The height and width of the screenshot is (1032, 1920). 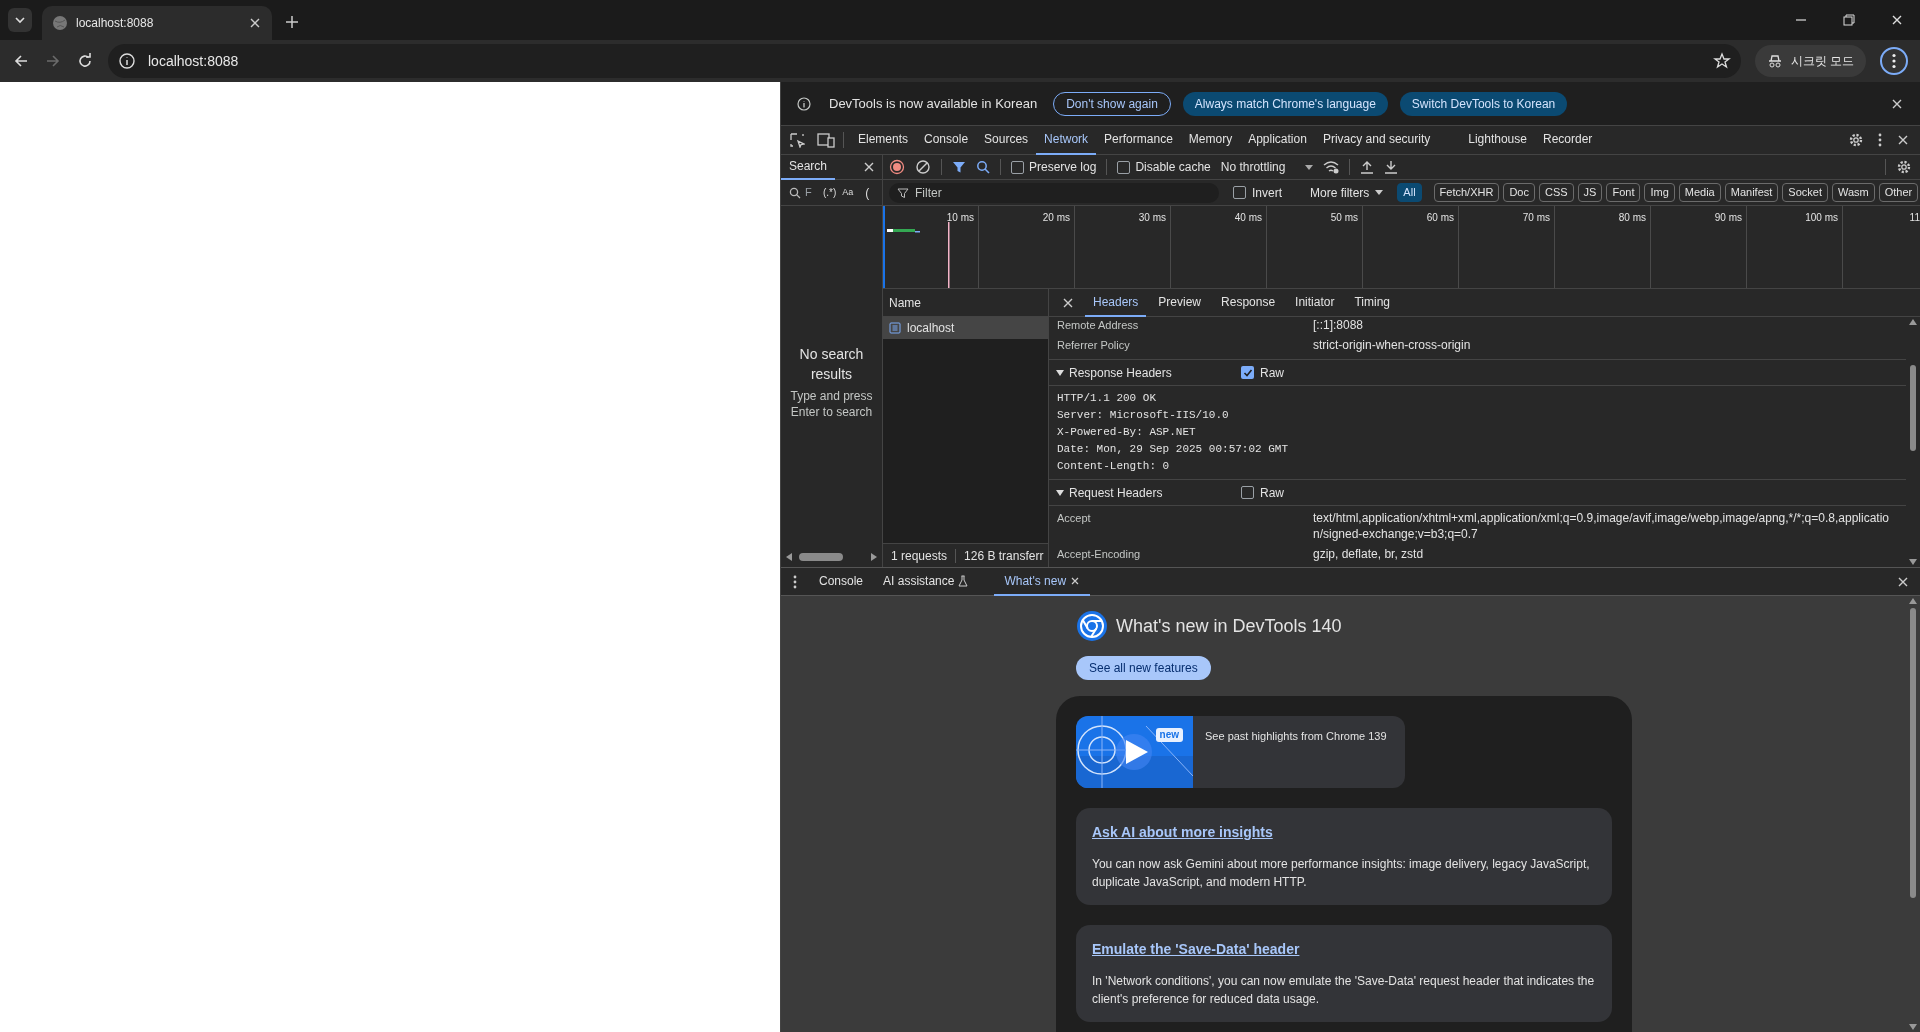 I want to click on address-bar: localhost:8088, so click(x=924, y=61).